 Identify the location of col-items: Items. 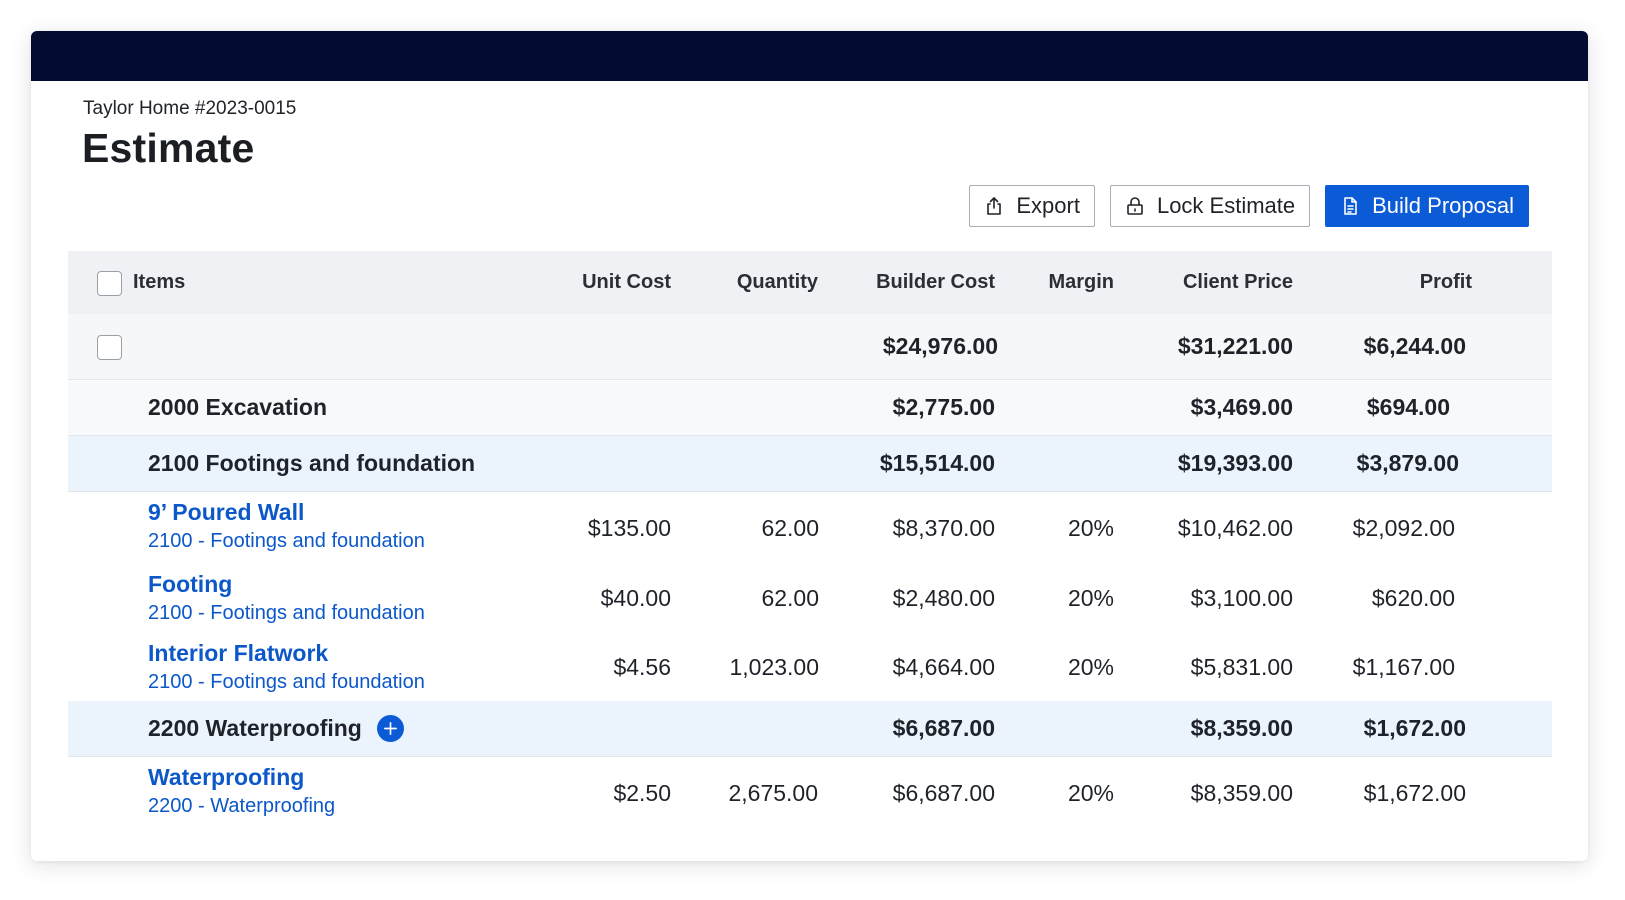
(159, 282).